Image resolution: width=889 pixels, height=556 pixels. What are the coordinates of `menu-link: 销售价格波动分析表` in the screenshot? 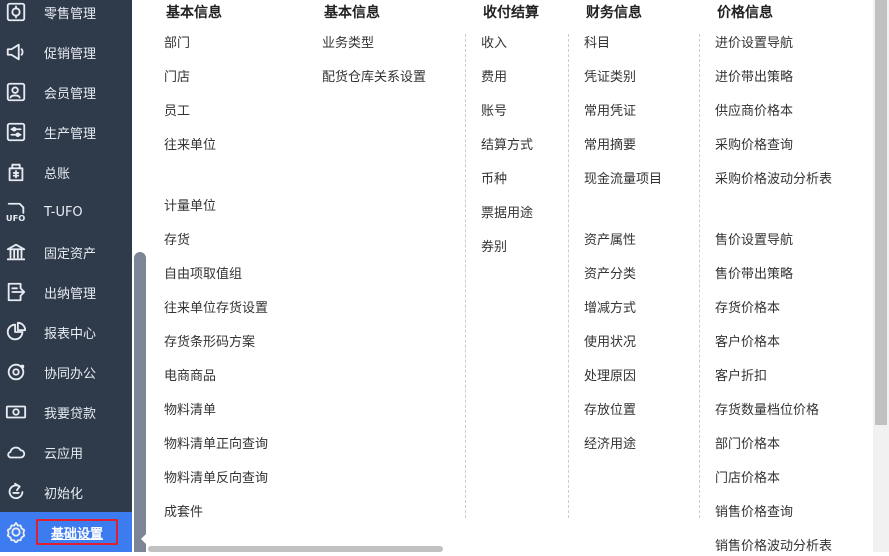 It's located at (773, 547).